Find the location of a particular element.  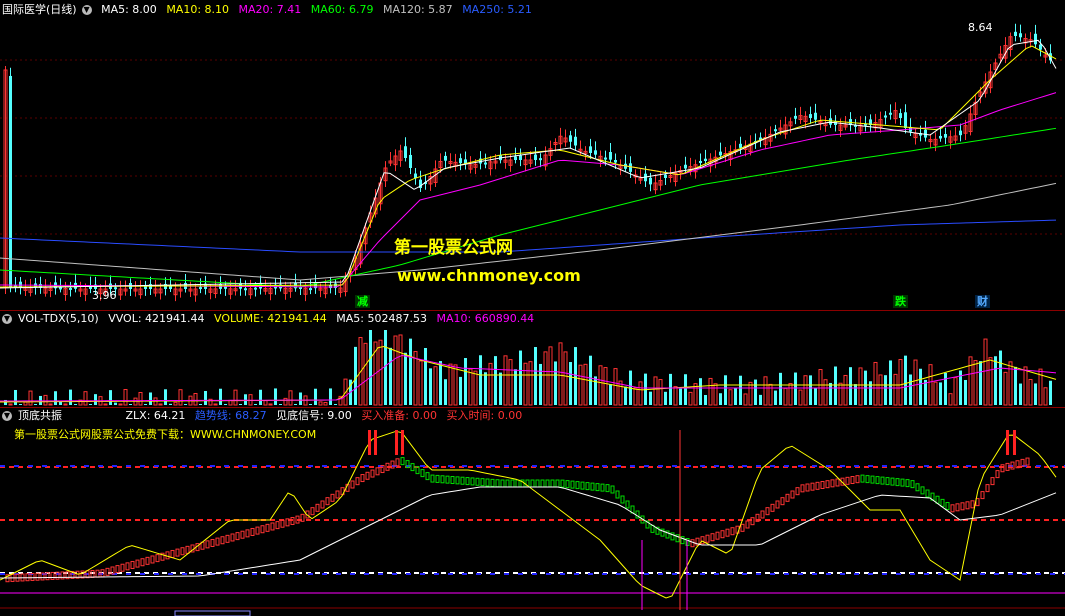

bottom-signal-label: 见底信号: 9.00 is located at coordinates (314, 415).